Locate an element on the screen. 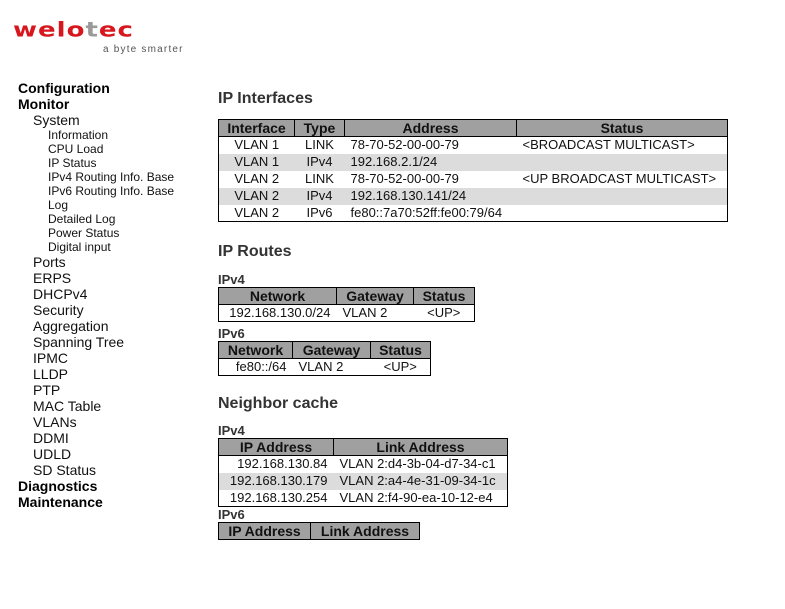 The width and height of the screenshot is (785, 609). table-header-row: IP Address Link Address is located at coordinates (363, 447).